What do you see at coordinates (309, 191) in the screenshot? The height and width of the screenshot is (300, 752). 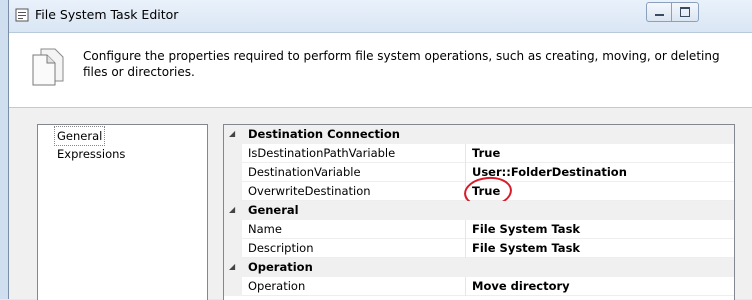 I see `property-name: OverwriteDestination` at bounding box center [309, 191].